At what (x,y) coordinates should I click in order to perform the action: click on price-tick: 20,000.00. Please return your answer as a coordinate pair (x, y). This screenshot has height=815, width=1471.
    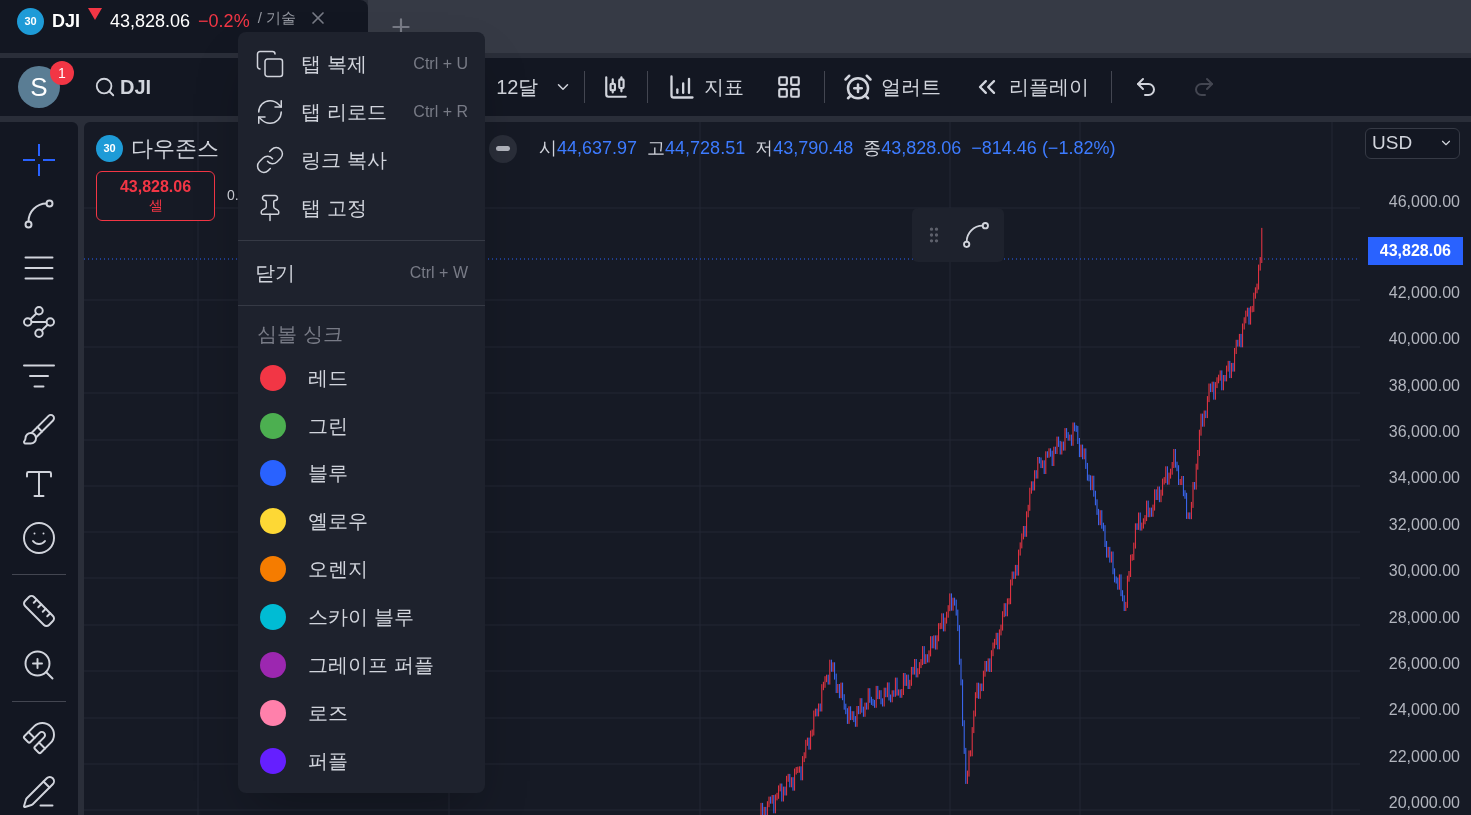
    Looking at the image, I should click on (1424, 803).